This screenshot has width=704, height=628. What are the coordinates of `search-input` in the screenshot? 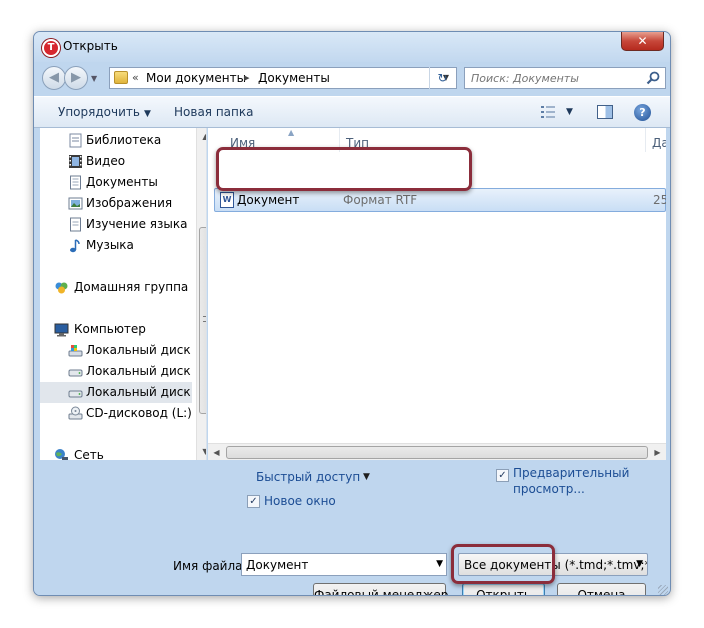 It's located at (553, 78).